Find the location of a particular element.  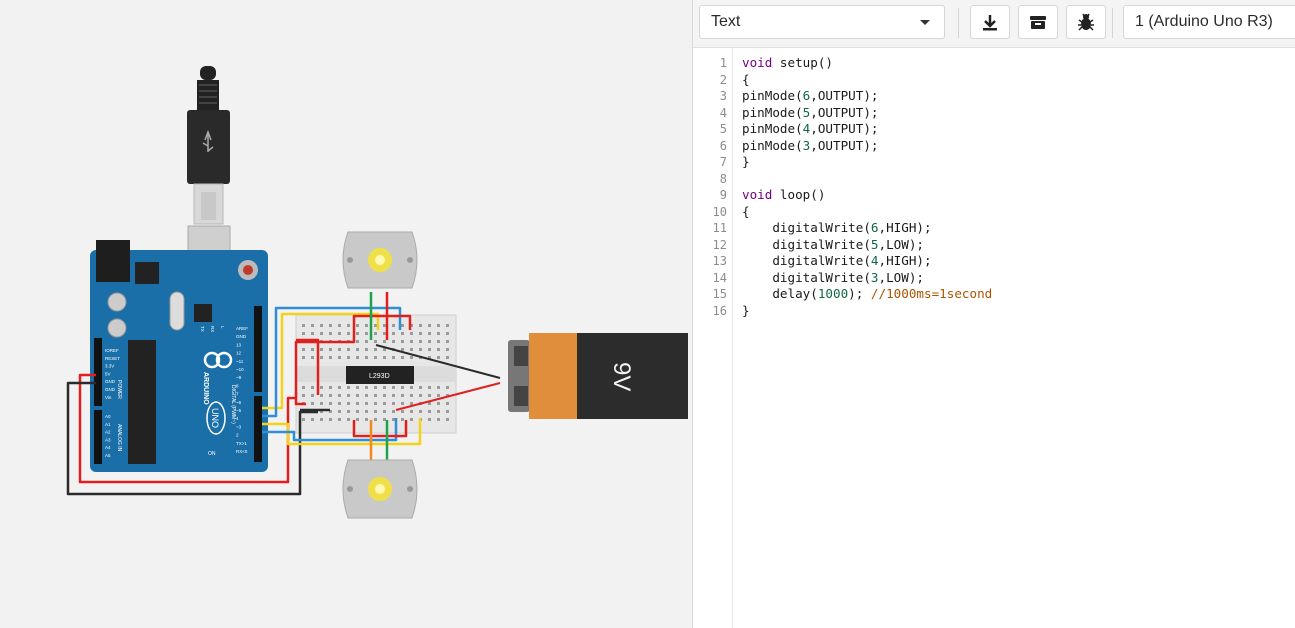

pin-label: 3.3V is located at coordinates (109, 366).